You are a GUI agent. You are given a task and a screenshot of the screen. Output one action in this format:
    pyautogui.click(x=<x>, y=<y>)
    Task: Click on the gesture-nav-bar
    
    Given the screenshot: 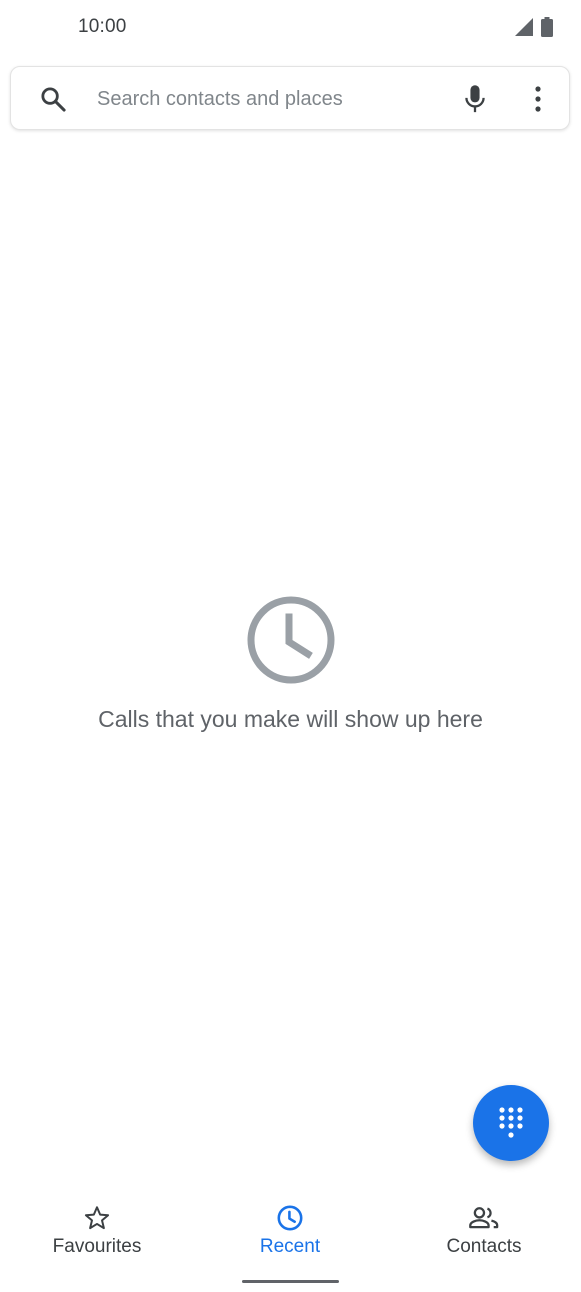 What is the action you would take?
    pyautogui.click(x=290, y=1281)
    